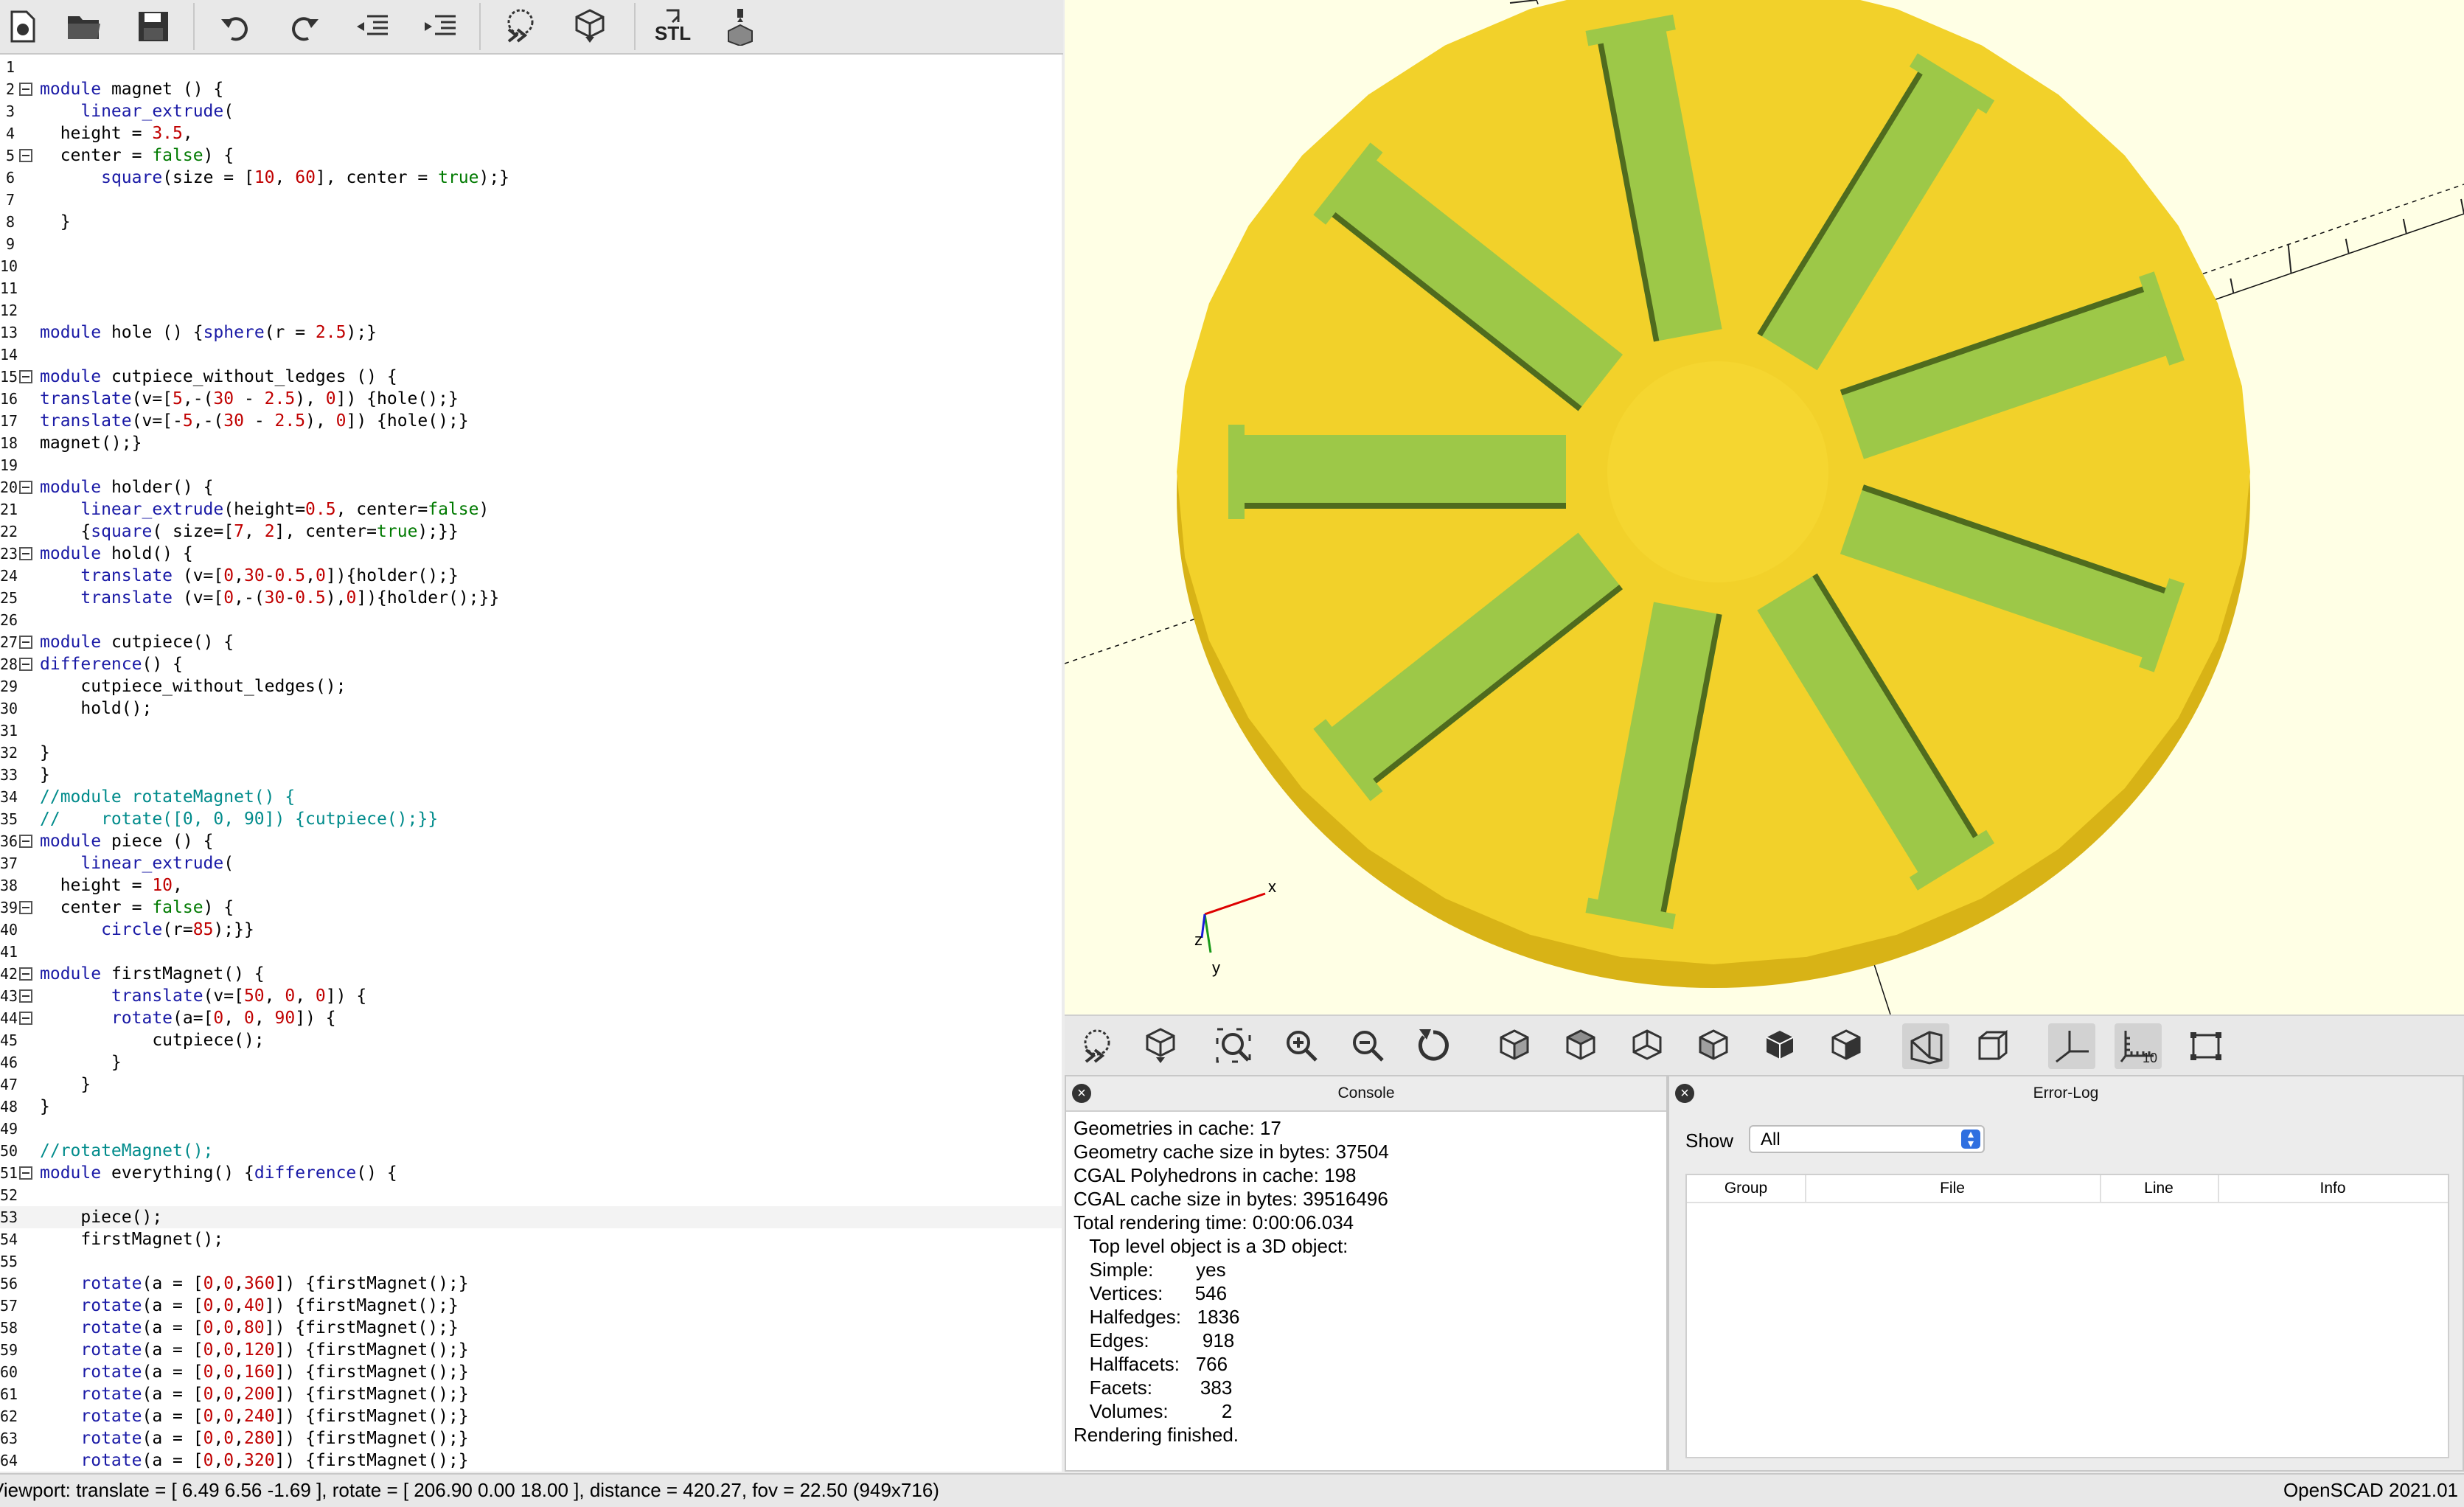  What do you see at coordinates (531, 1084) in the screenshot?
I see `code-line: 47 }` at bounding box center [531, 1084].